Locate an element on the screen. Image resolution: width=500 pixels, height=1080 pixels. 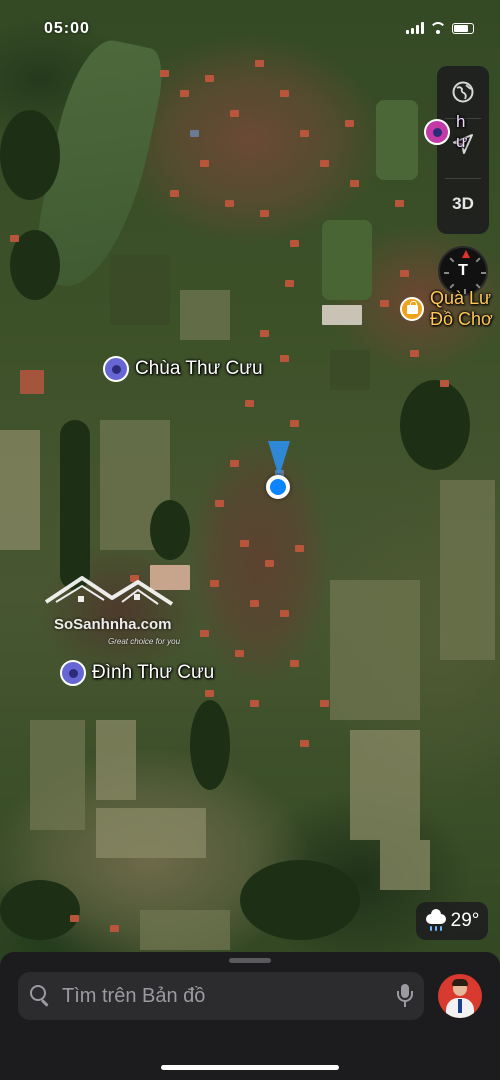
sheet-grabber is located at coordinates (250, 960).